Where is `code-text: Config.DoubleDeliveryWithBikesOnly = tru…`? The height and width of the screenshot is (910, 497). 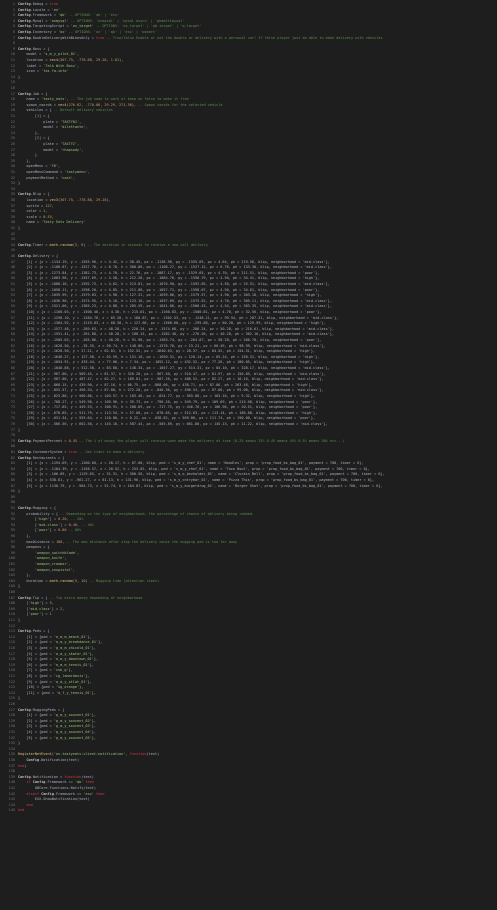
code-text: Config.DoubleDeliveryWithBikesOnly = tru… is located at coordinates (200, 39).